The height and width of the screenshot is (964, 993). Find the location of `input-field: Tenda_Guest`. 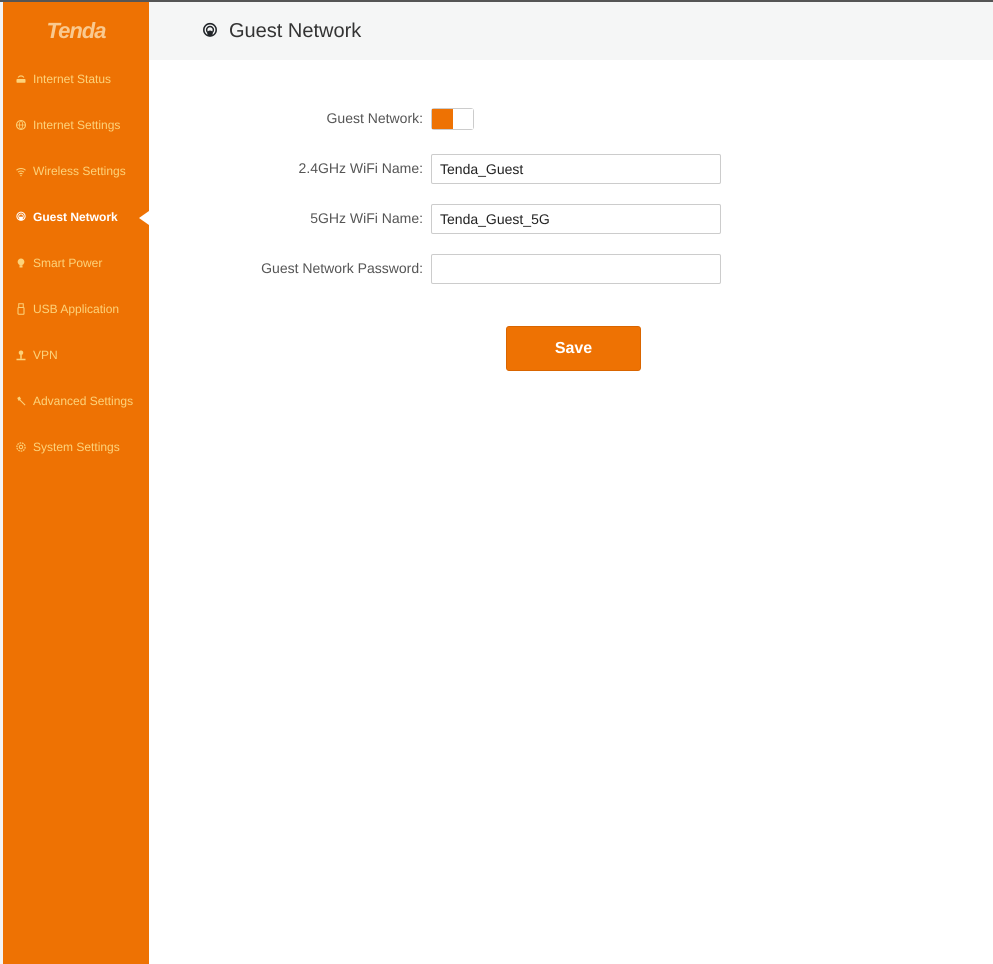

input-field: Tenda_Guest is located at coordinates (576, 169).